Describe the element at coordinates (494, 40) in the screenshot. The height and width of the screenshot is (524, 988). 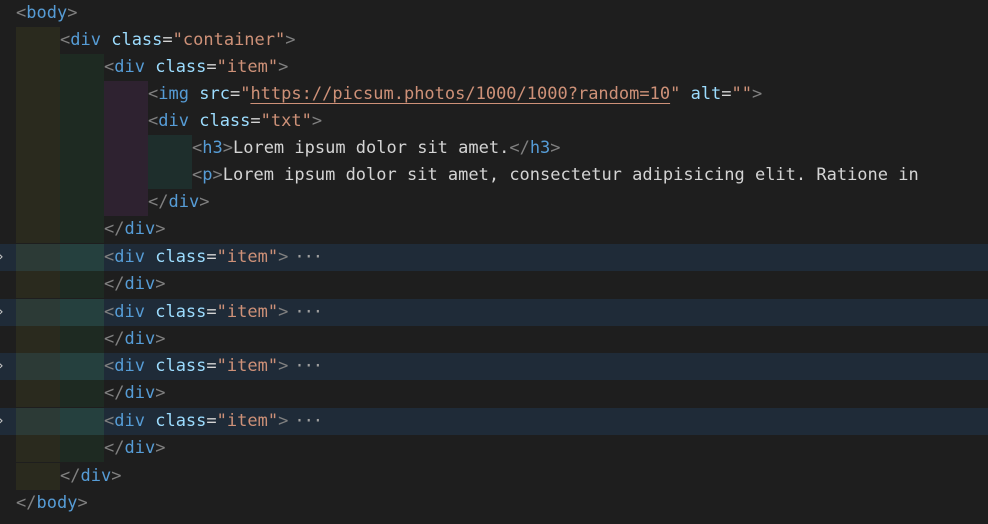
I see `code-line-container-open: <div class="container">` at that location.